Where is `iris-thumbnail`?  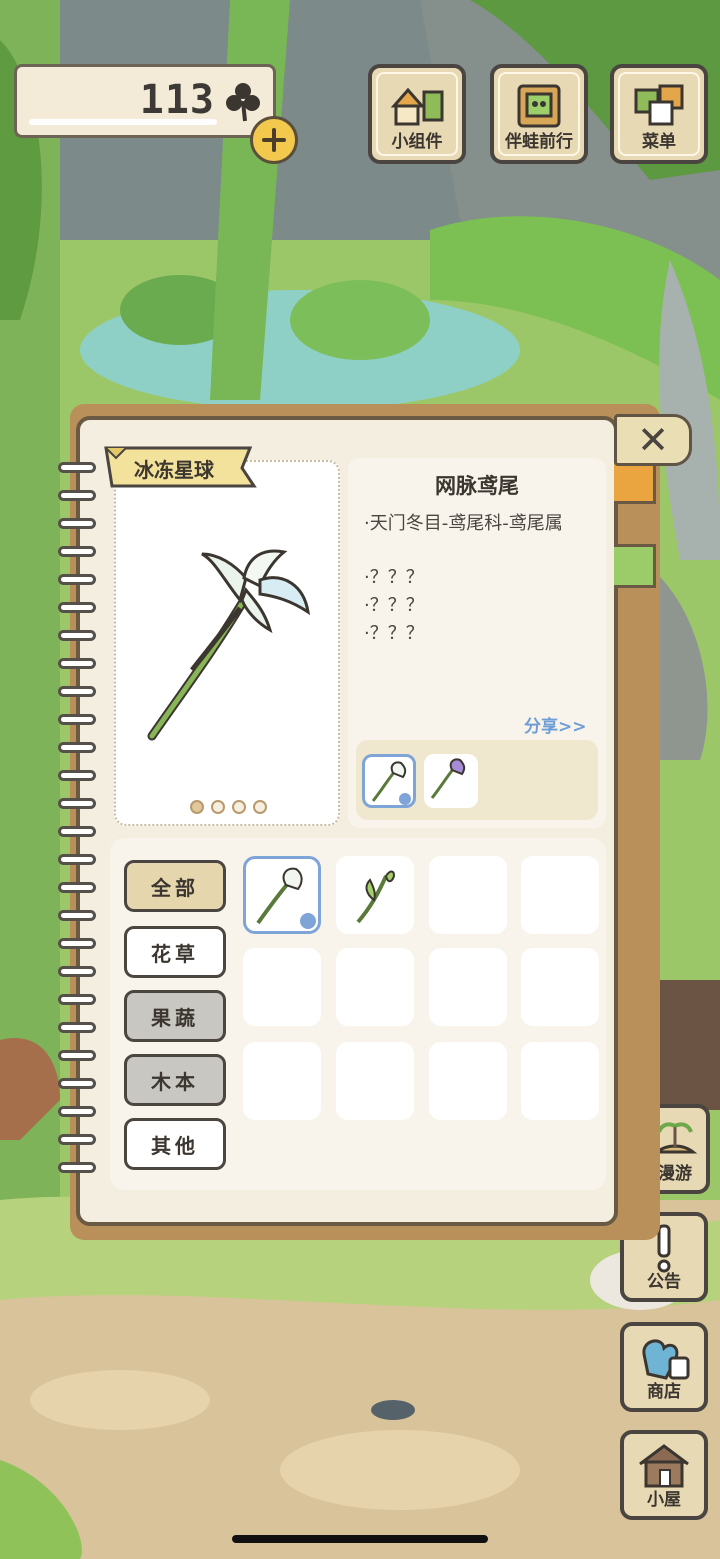
iris-thumbnail is located at coordinates (286, 898).